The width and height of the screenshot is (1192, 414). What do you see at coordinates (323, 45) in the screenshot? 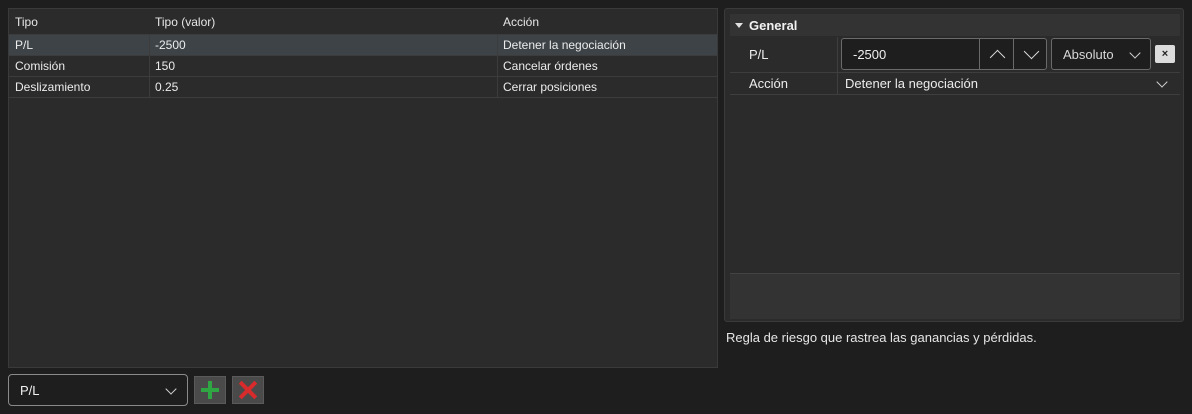
I see `cell-valor: -2500` at bounding box center [323, 45].